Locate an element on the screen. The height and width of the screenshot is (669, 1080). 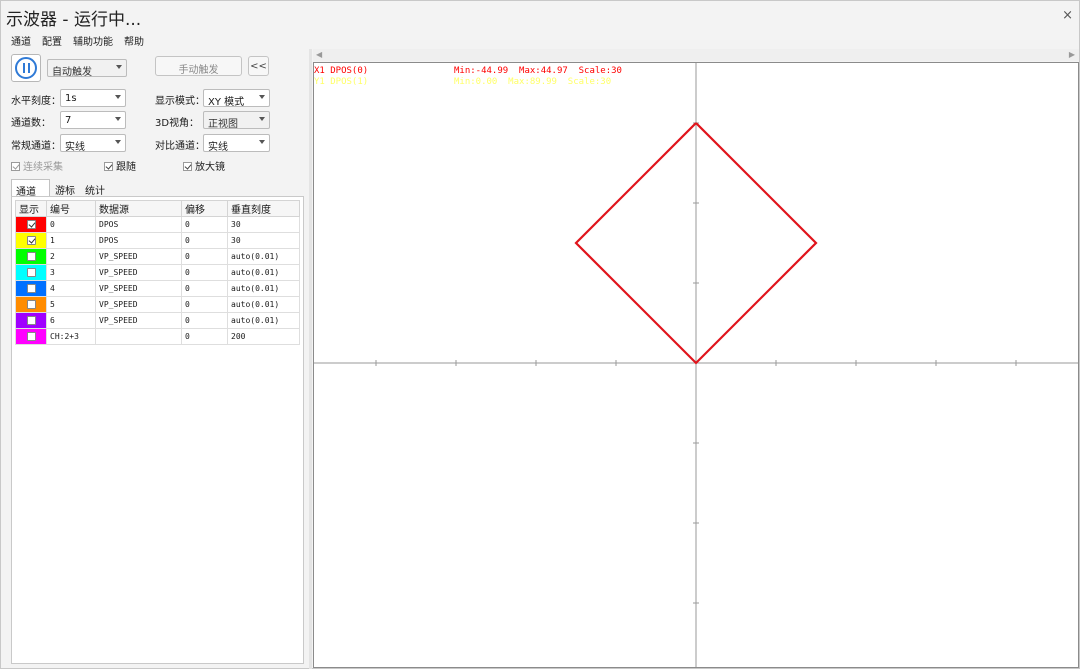
magnifier-checkbox: 放大镜 is located at coordinates (204, 165).